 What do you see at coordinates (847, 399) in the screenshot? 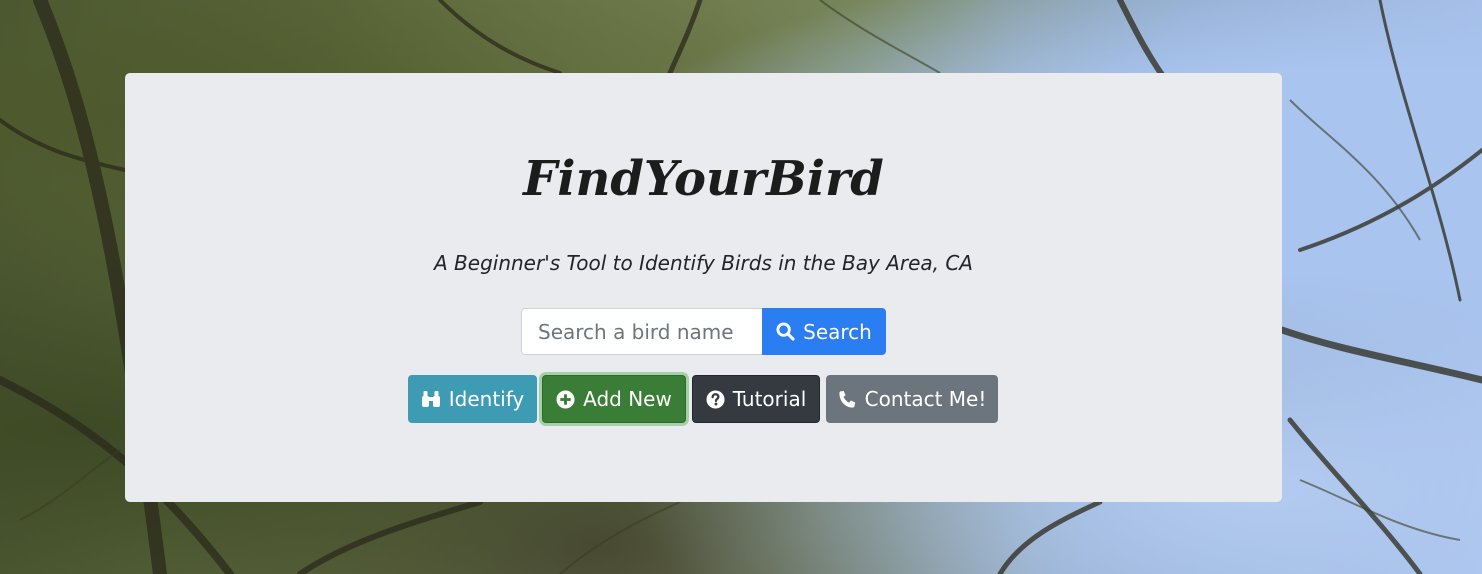
I see `phone-icon` at bounding box center [847, 399].